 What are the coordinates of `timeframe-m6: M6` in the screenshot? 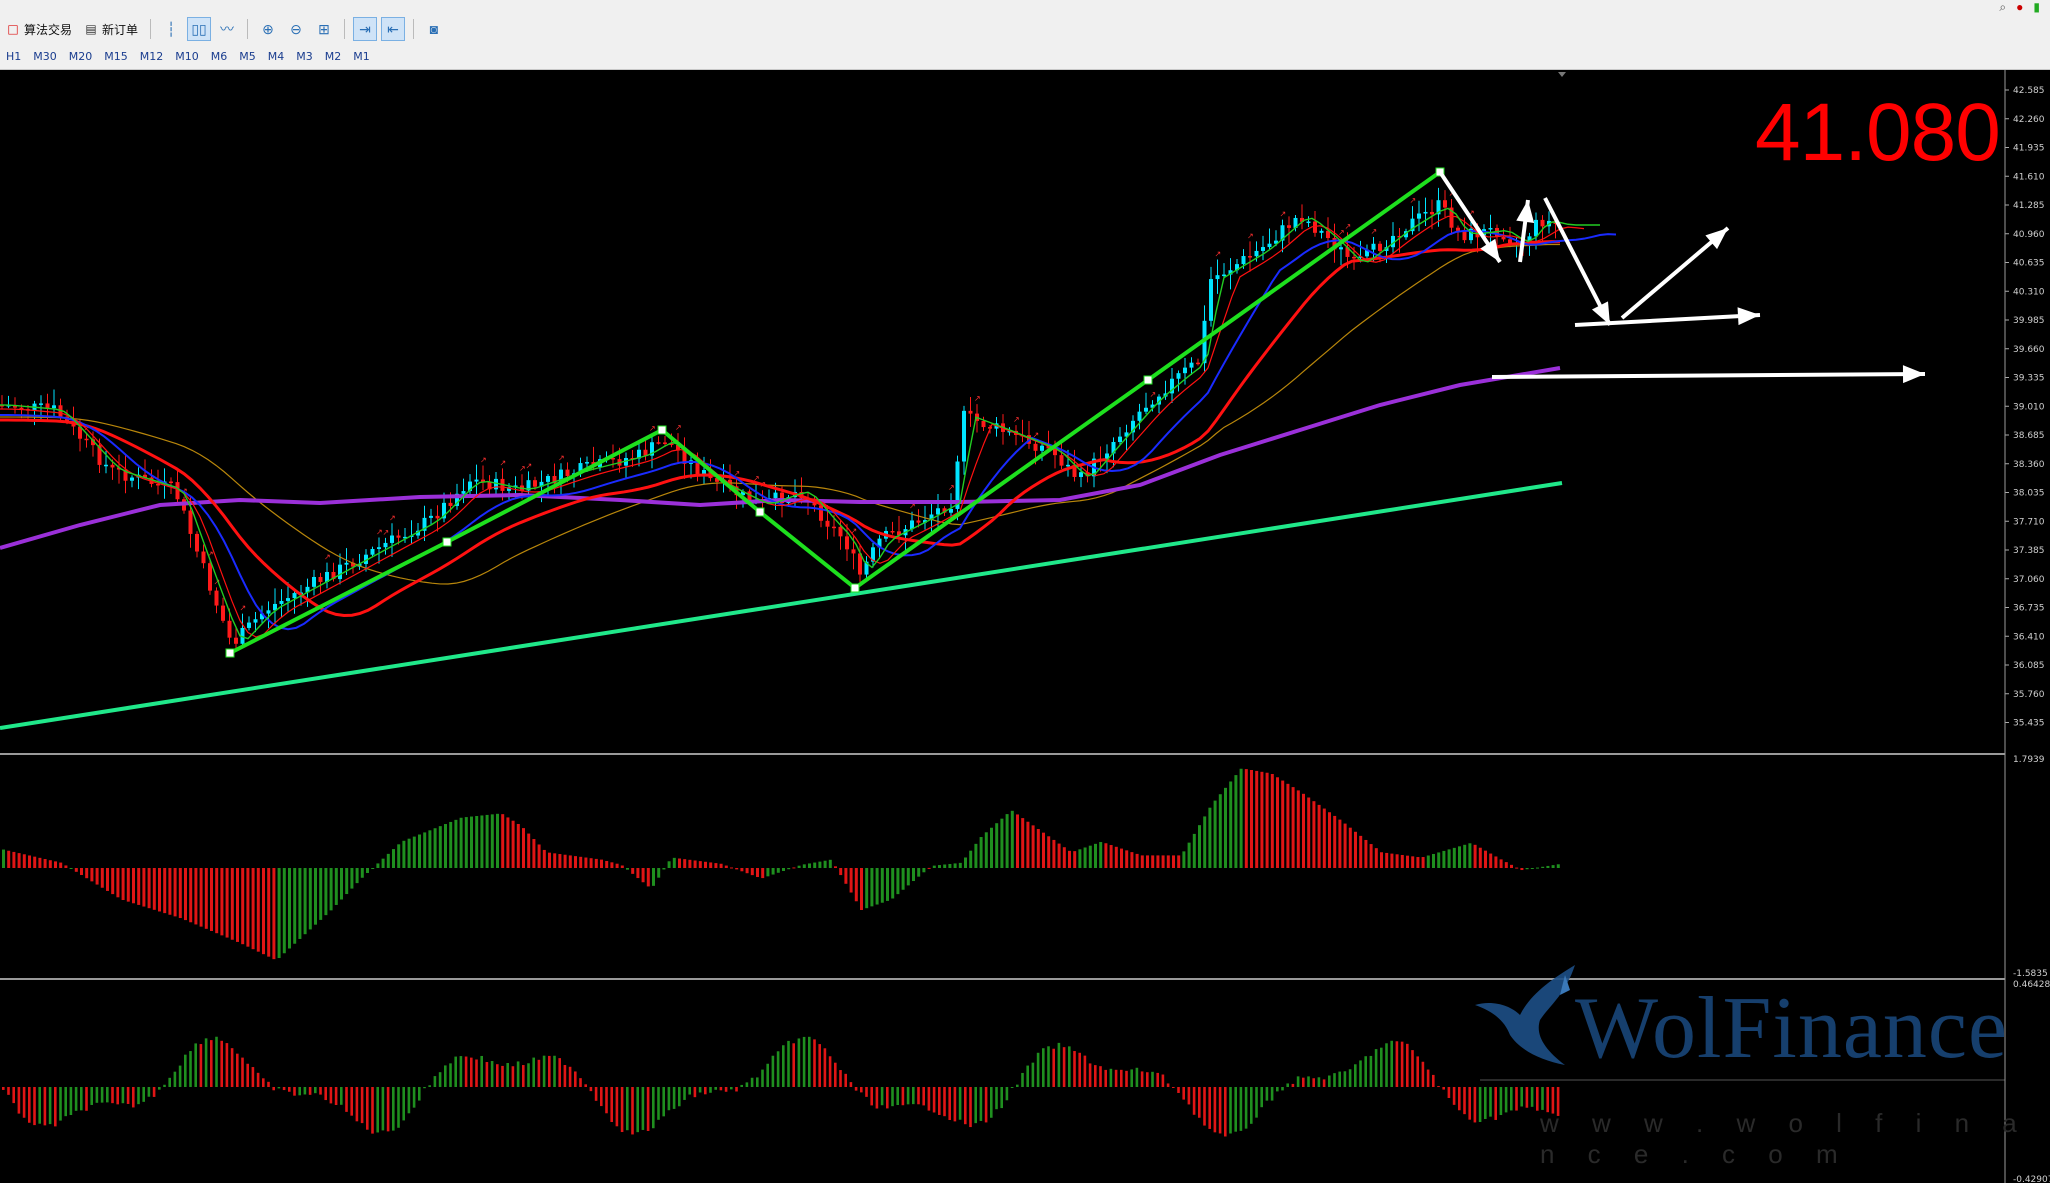 It's located at (219, 56).